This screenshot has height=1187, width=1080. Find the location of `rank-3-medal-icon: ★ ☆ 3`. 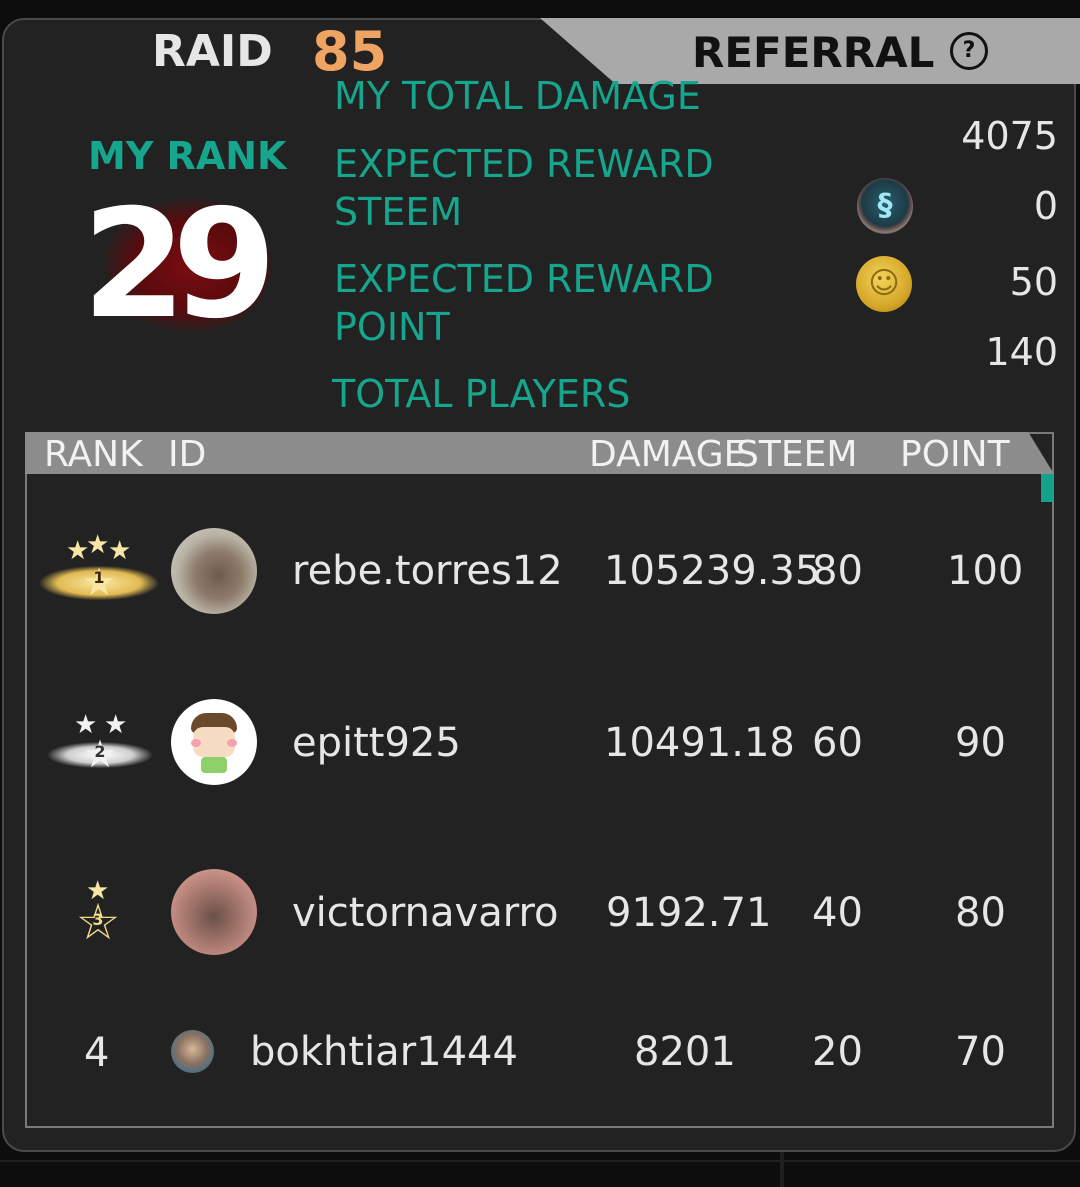

rank-3-medal-icon: ★ ☆ 3 is located at coordinates (98, 913).